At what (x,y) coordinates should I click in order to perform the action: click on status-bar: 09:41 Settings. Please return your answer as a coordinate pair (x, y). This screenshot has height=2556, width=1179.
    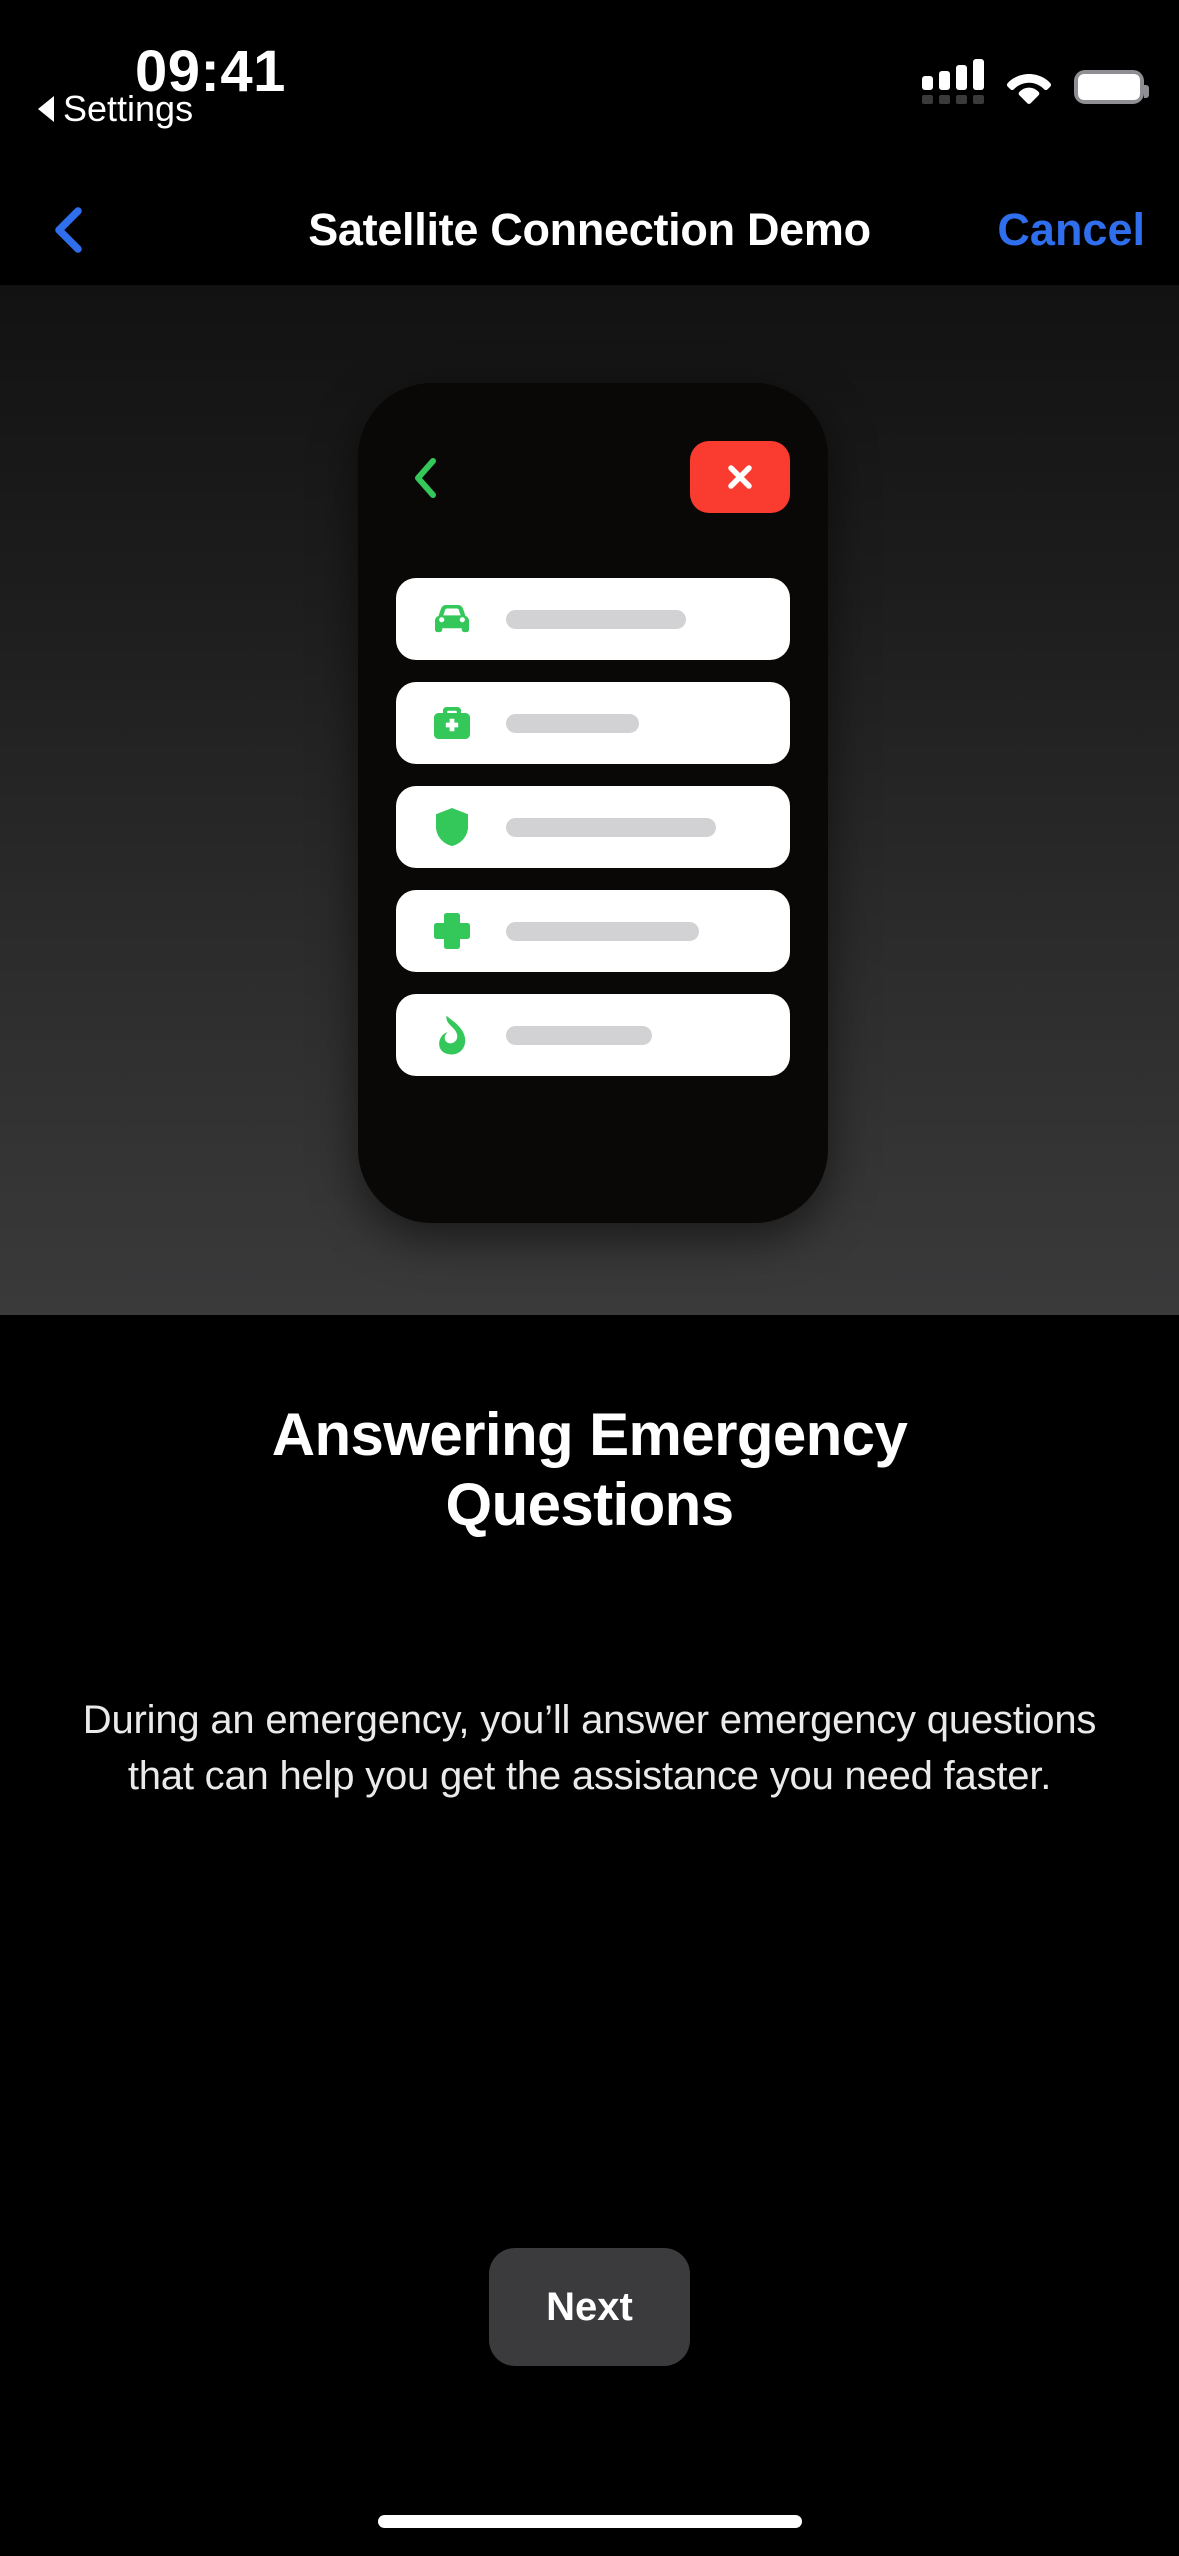
    Looking at the image, I should click on (589, 87).